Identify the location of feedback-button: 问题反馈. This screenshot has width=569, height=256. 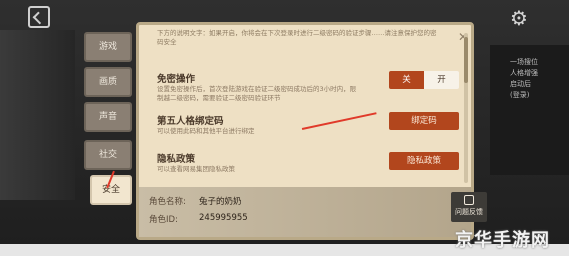
(469, 207).